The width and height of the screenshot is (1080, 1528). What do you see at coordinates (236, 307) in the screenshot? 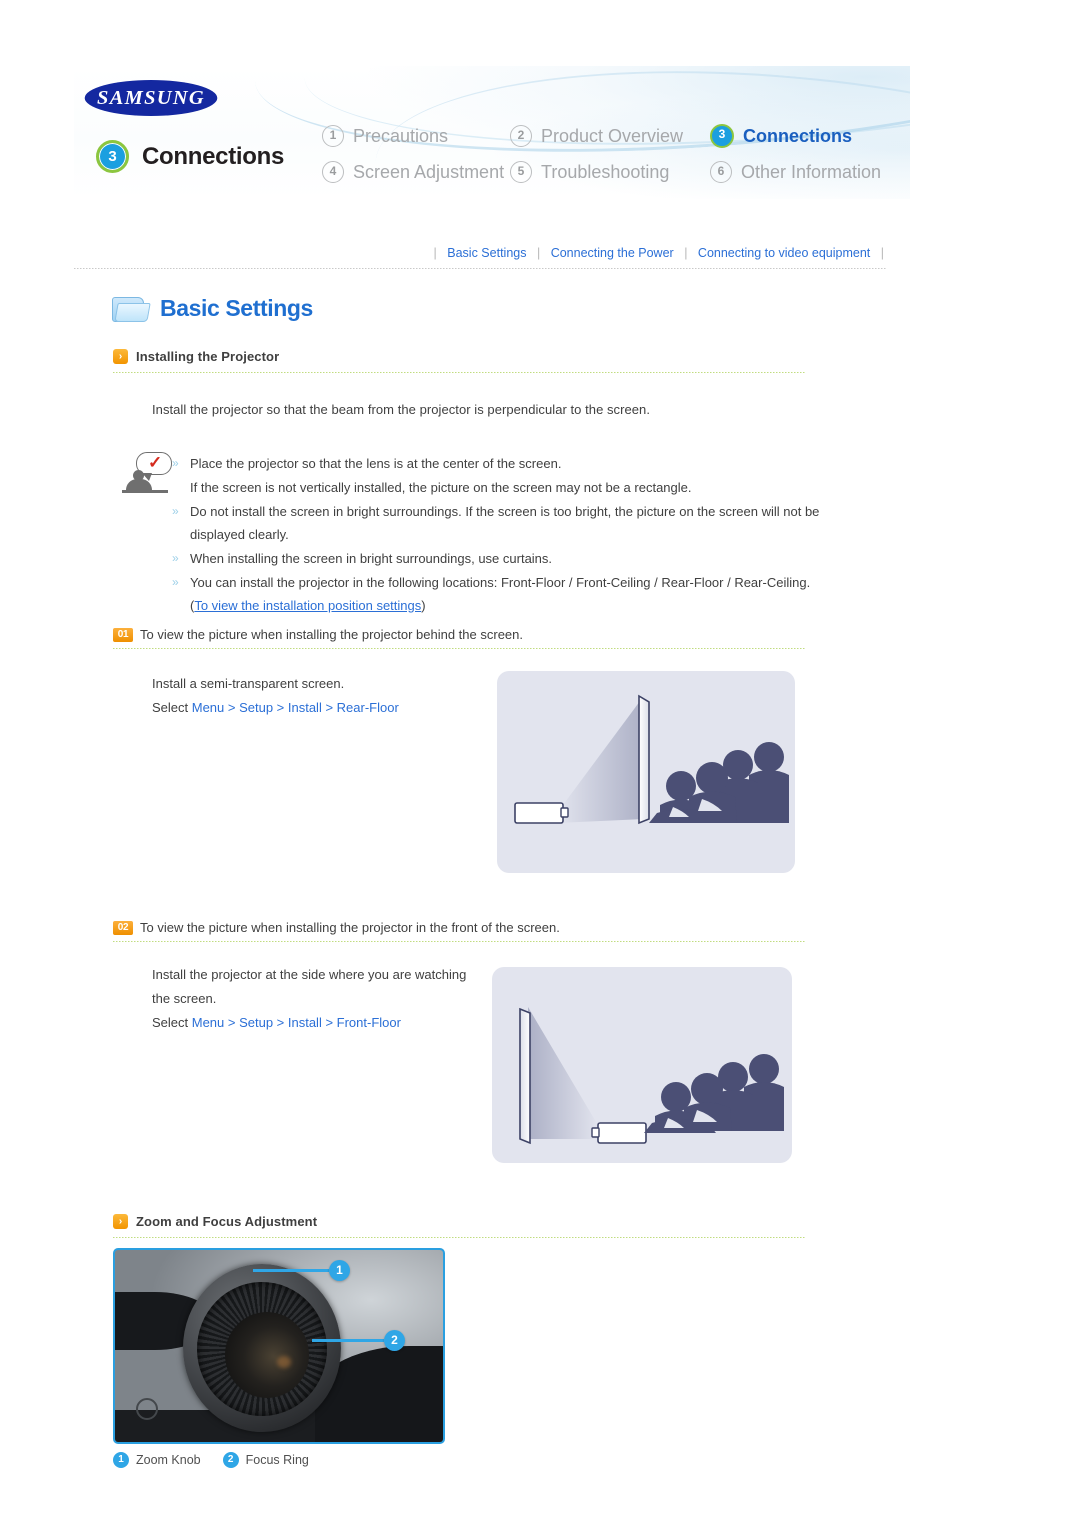
I see `section-title-text: Basic Settings` at bounding box center [236, 307].